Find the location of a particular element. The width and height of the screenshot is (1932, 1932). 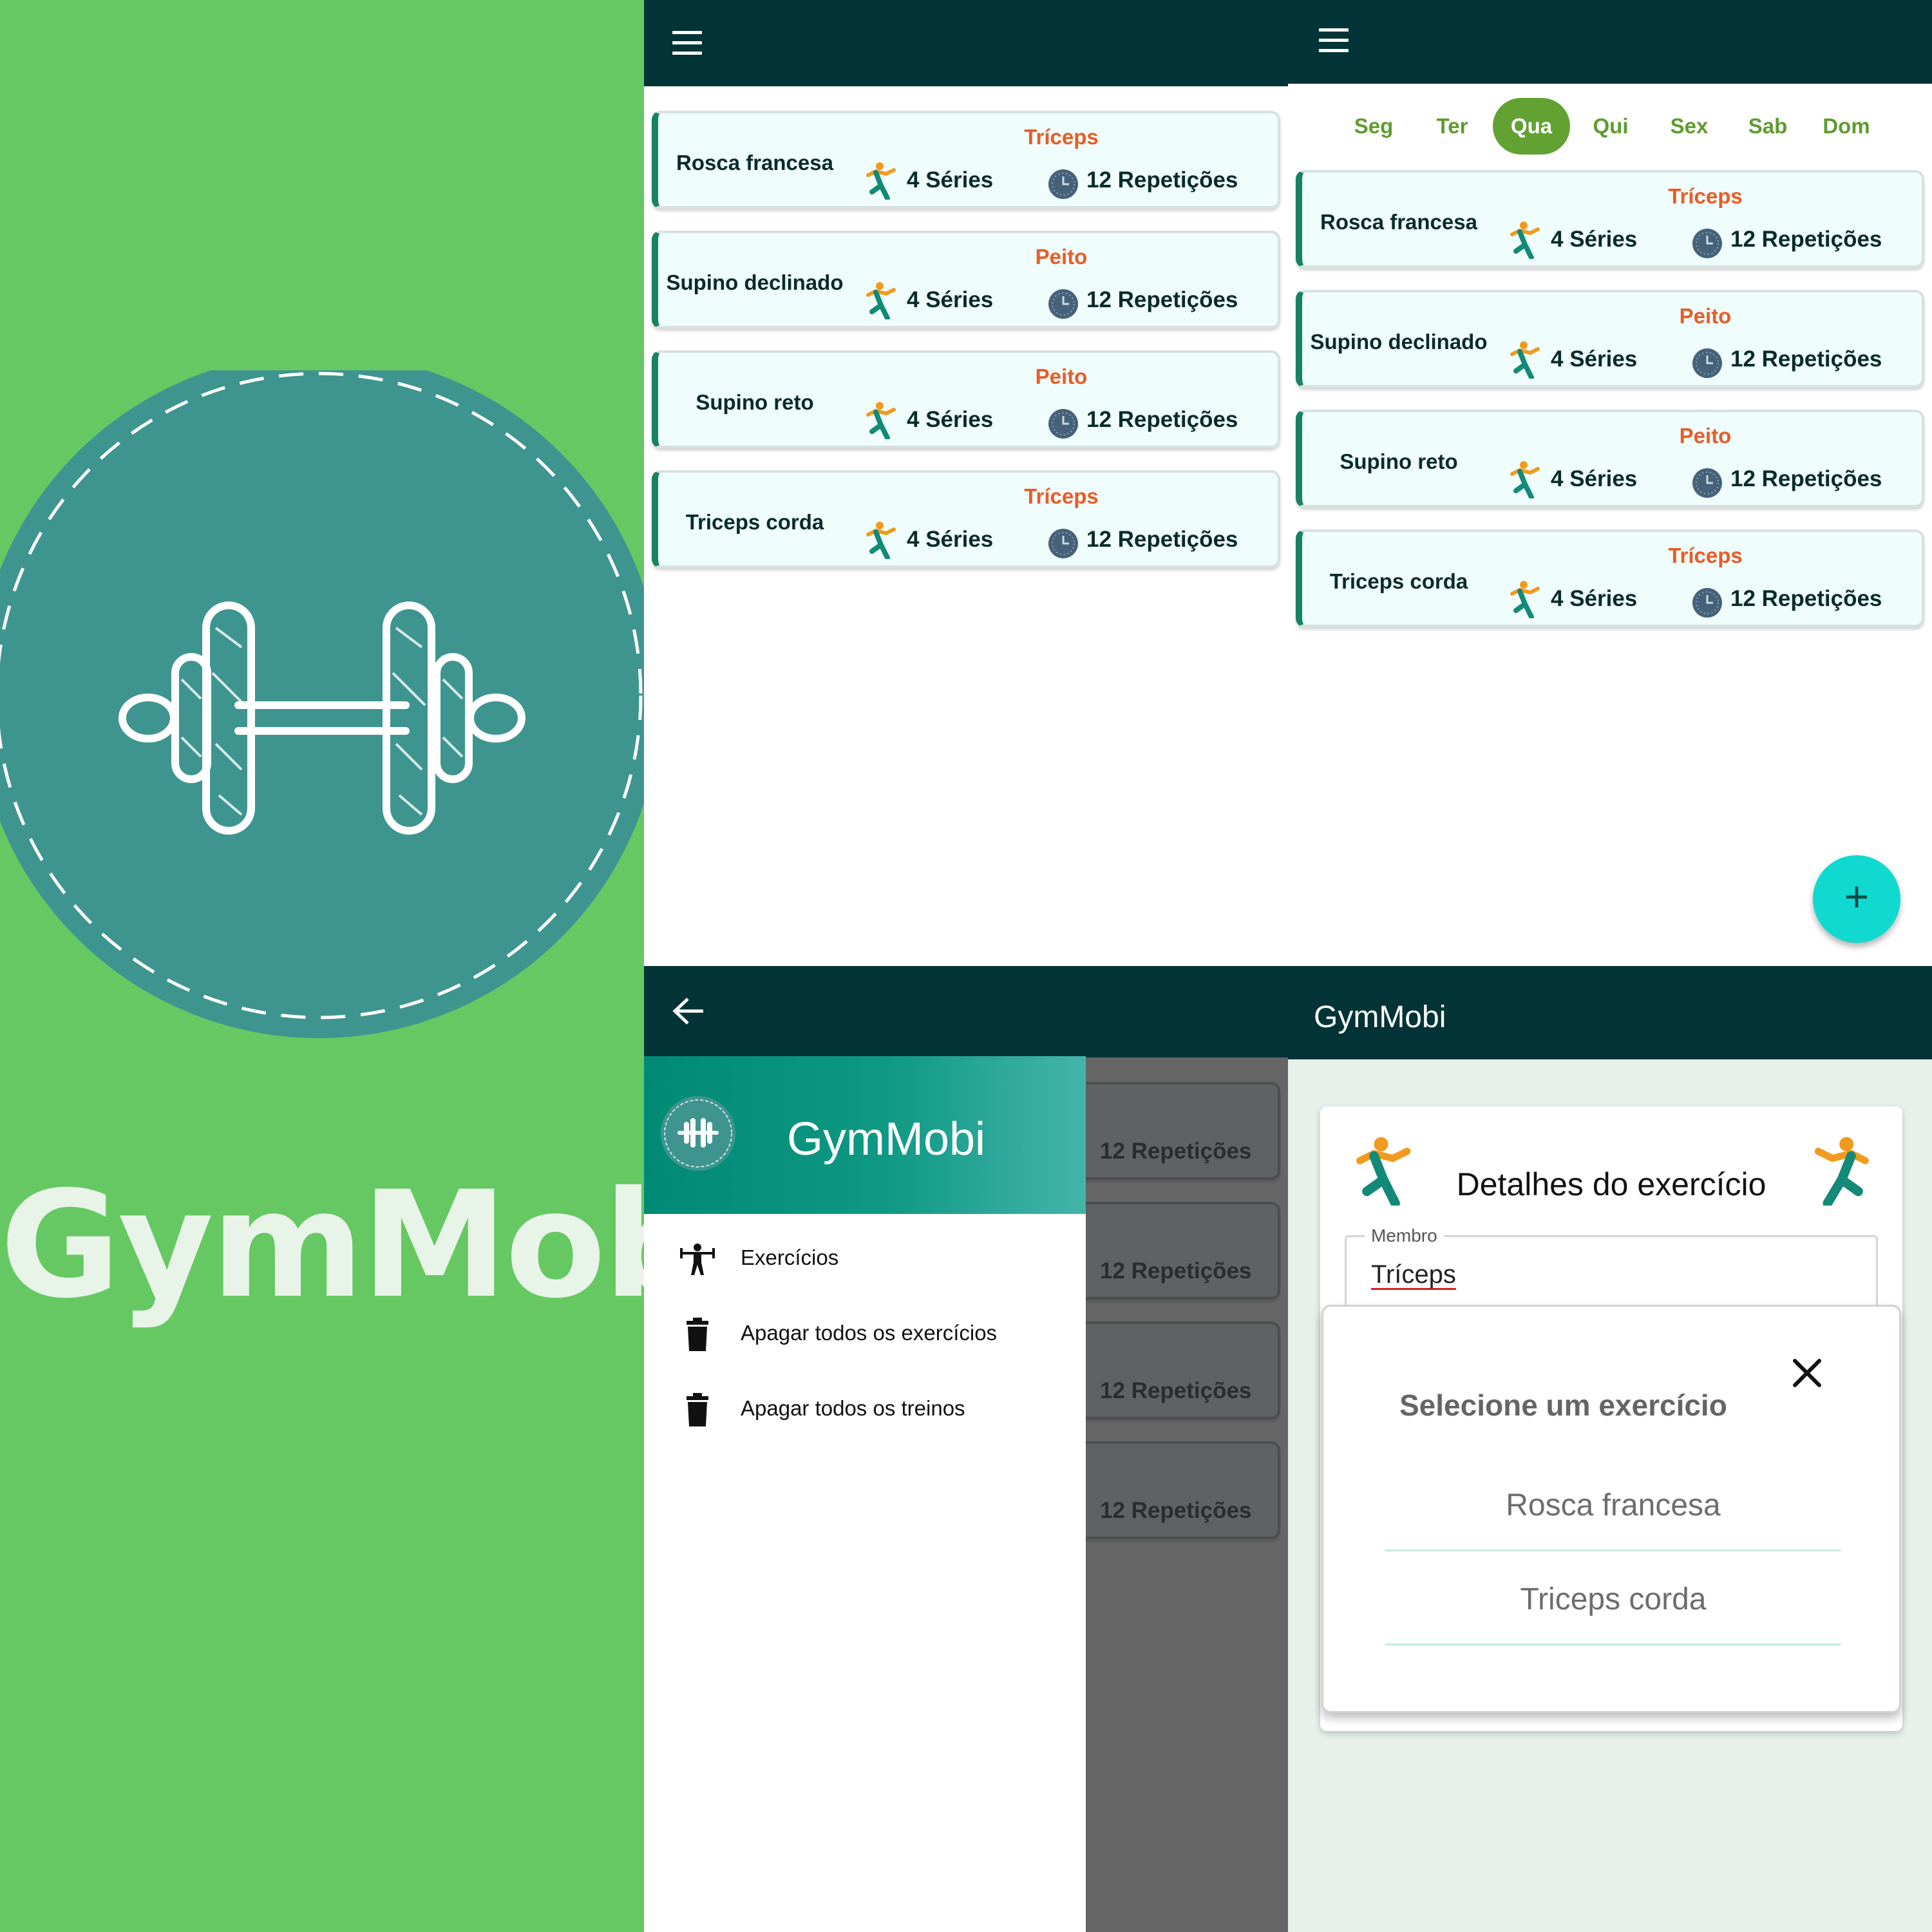

weekday-tabs: Seg Ter Qua Qui Sex Sab Dom is located at coordinates (1610, 127).